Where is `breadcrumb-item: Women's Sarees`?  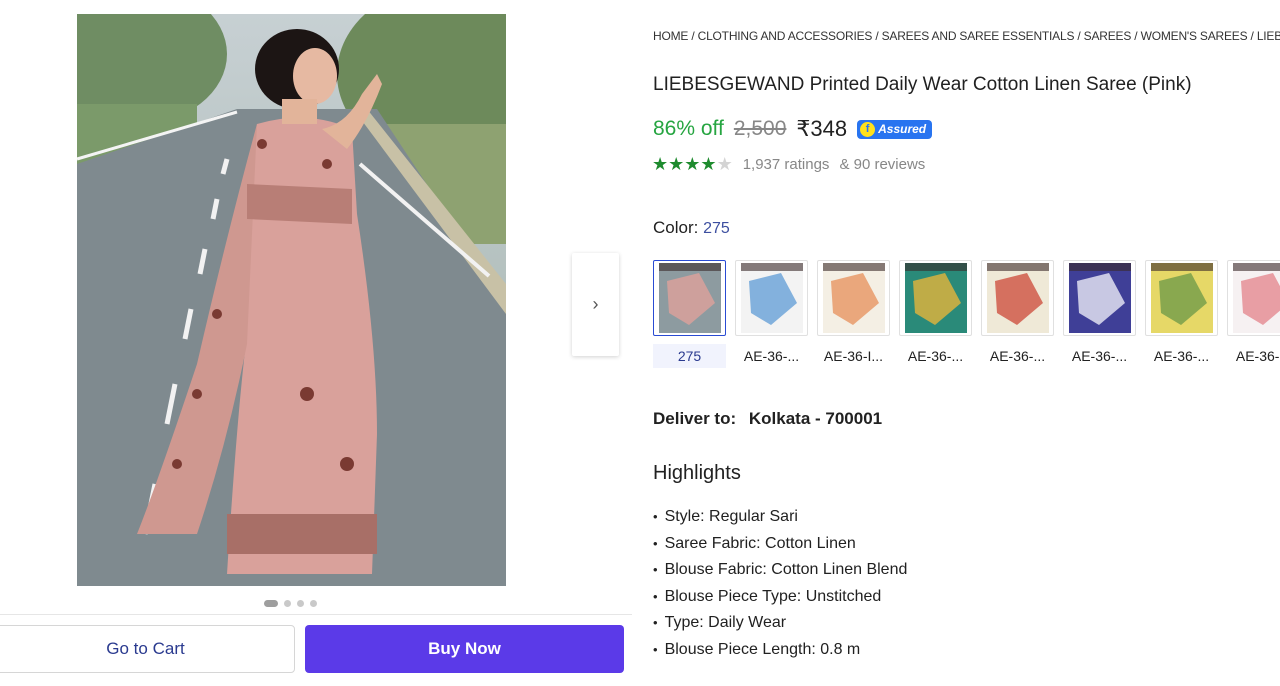
breadcrumb-item: Women's Sarees is located at coordinates (1194, 36).